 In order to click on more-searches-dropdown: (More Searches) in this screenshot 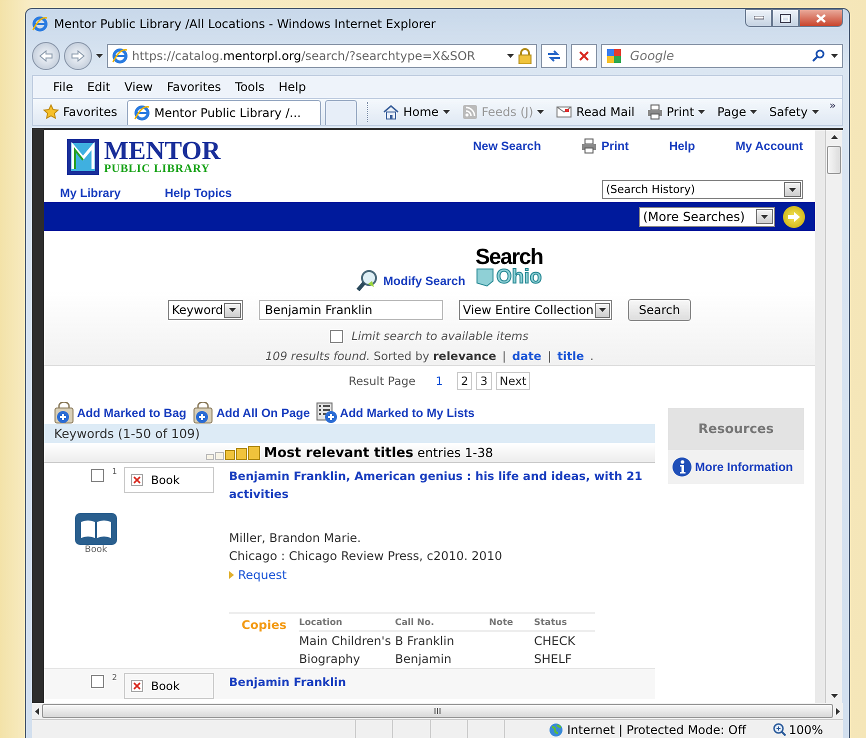, I will do `click(707, 216)`.